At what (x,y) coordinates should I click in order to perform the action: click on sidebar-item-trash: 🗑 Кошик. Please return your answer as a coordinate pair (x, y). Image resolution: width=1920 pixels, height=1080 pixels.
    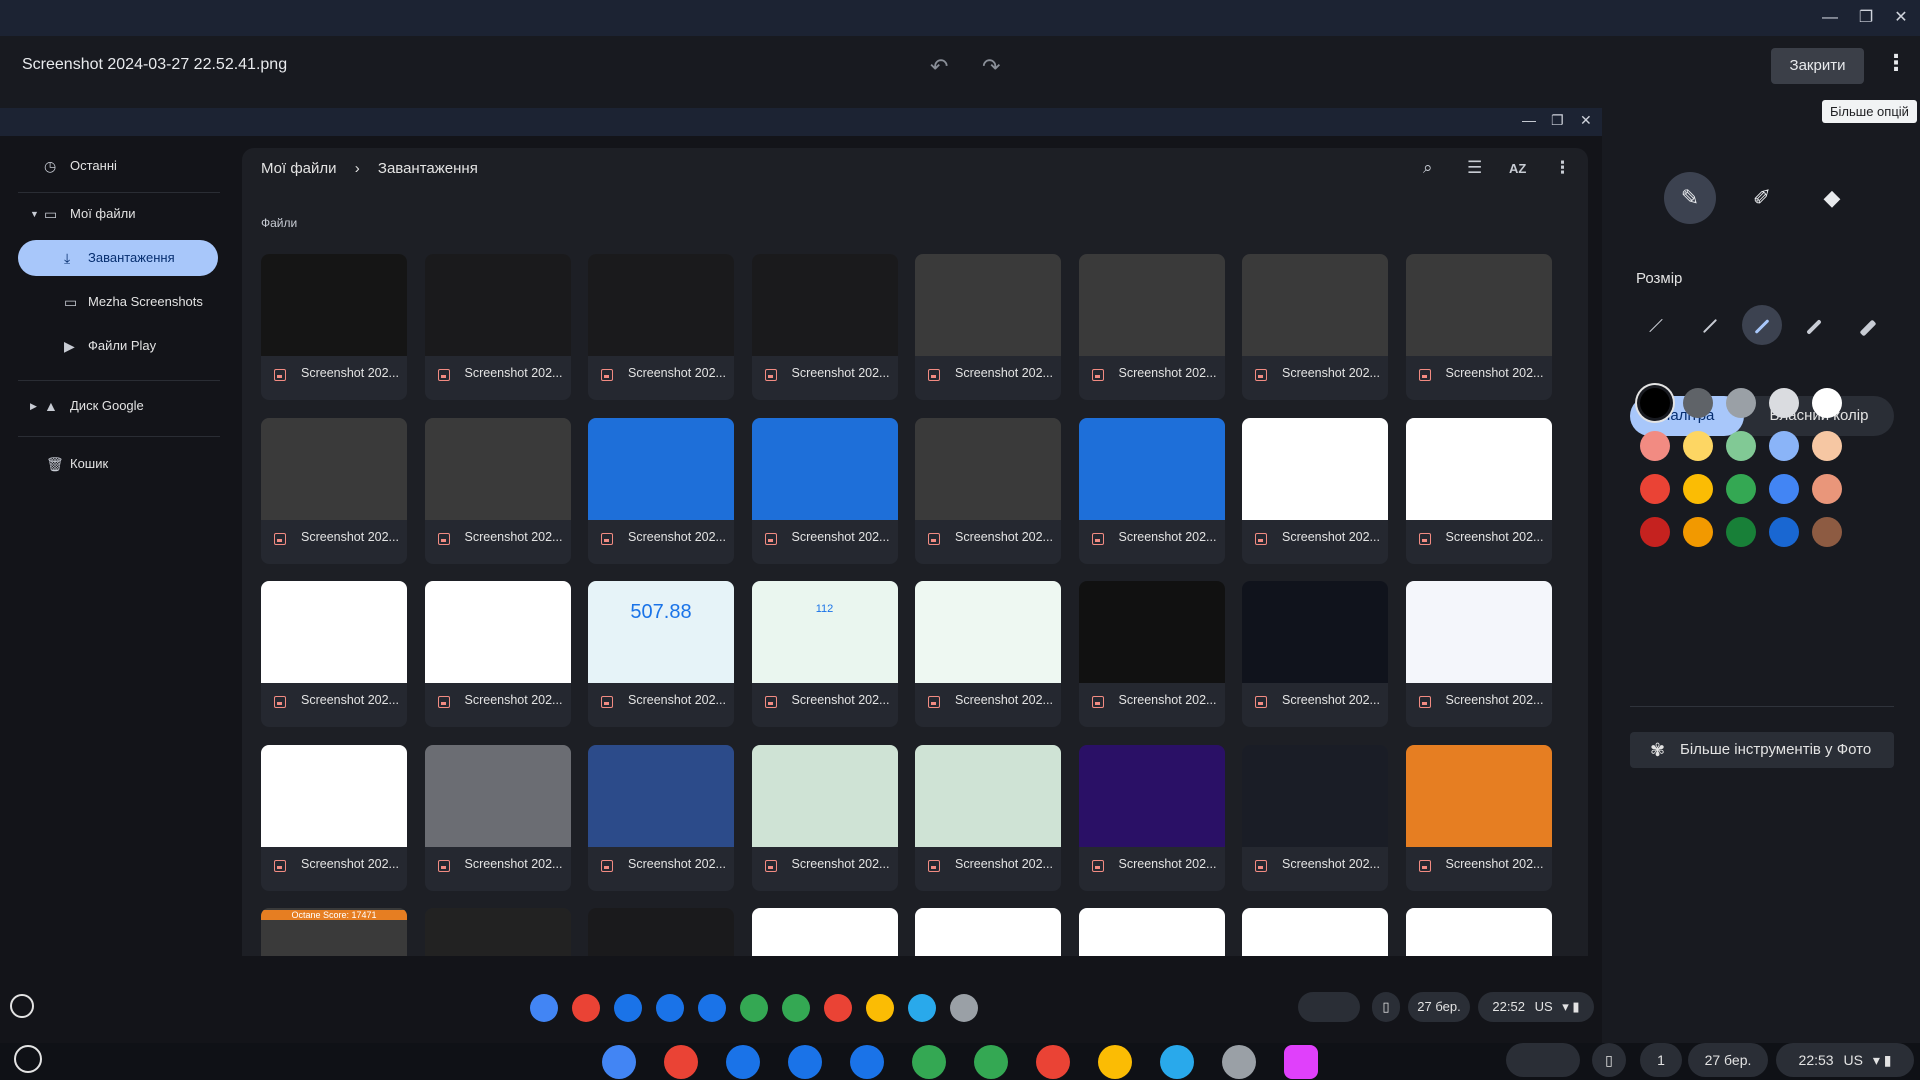
    Looking at the image, I should click on (134, 464).